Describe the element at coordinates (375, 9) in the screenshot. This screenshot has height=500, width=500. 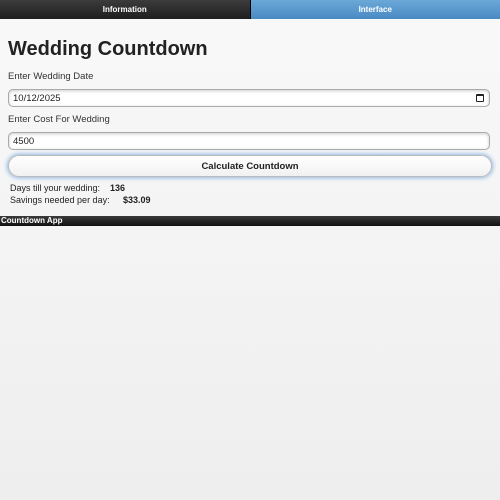
I see `tab-interface: Interface` at that location.